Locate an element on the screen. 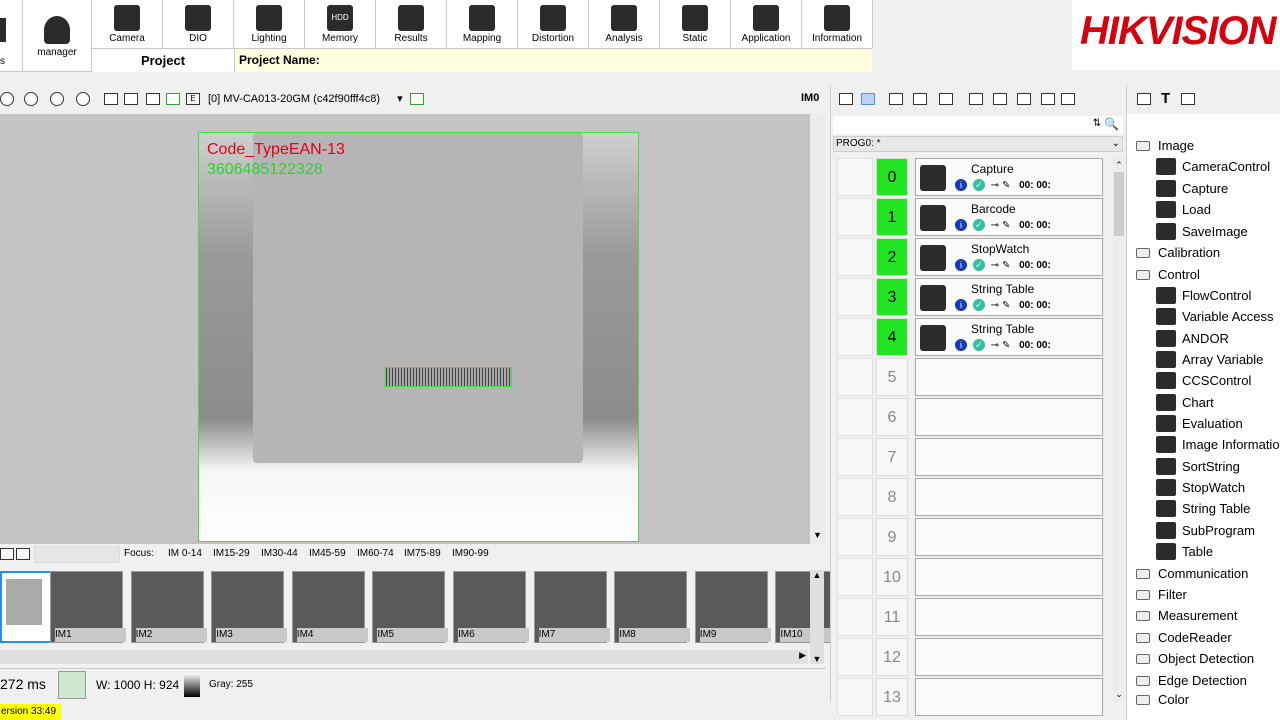 Image resolution: width=1280 pixels, height=720 pixels. toolbar-mapping-button: Mapping is located at coordinates (482, 24).